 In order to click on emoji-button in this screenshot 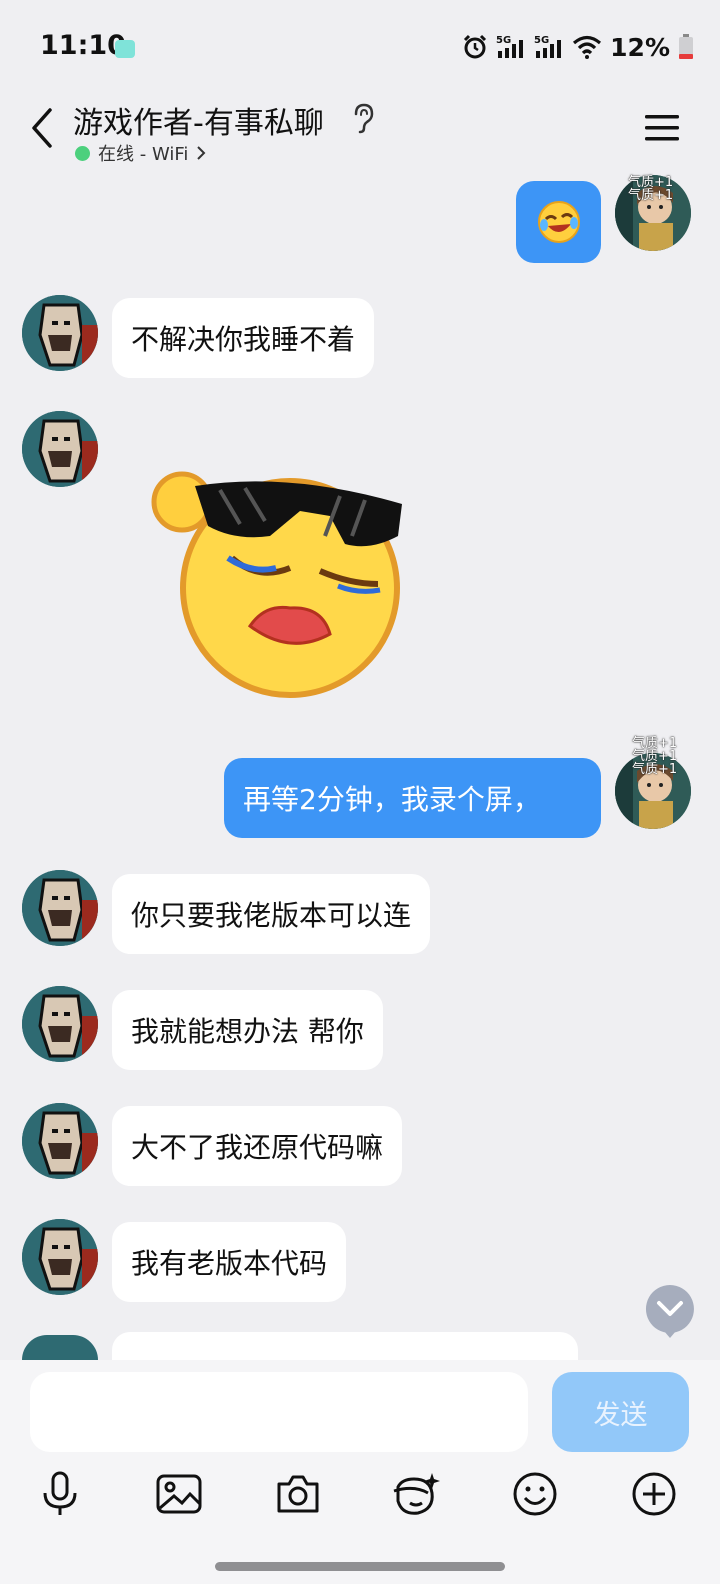, I will do `click(535, 1494)`.